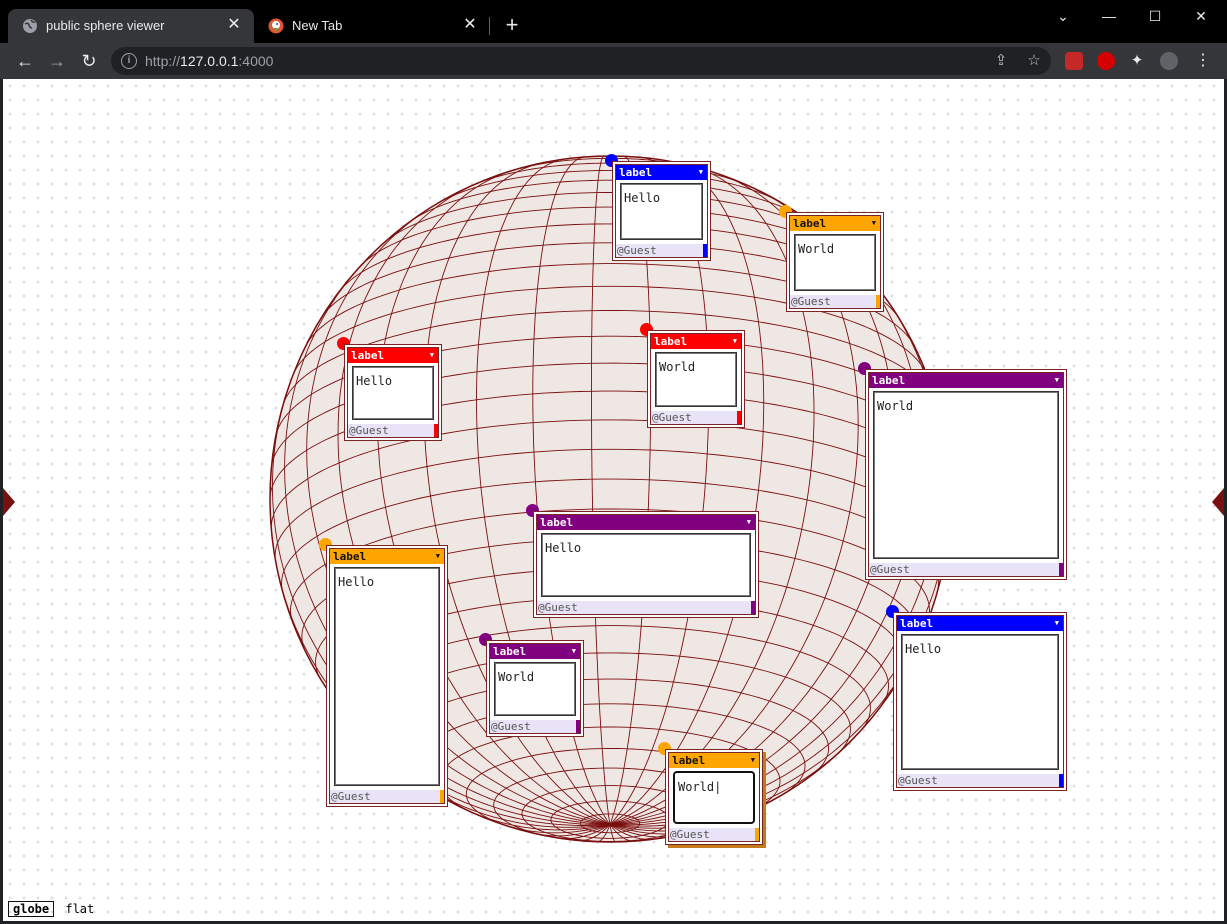 The height and width of the screenshot is (924, 1227). I want to click on tab-new-tab: New Tab ✕, so click(372, 26).